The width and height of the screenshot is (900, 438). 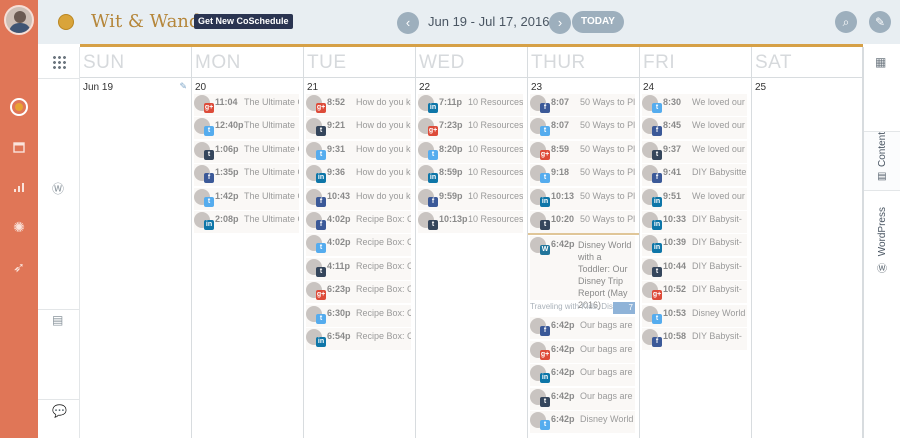 I want to click on social-post-card: t 6:30p Recipe Box: Cr, so click(x=358, y=315).